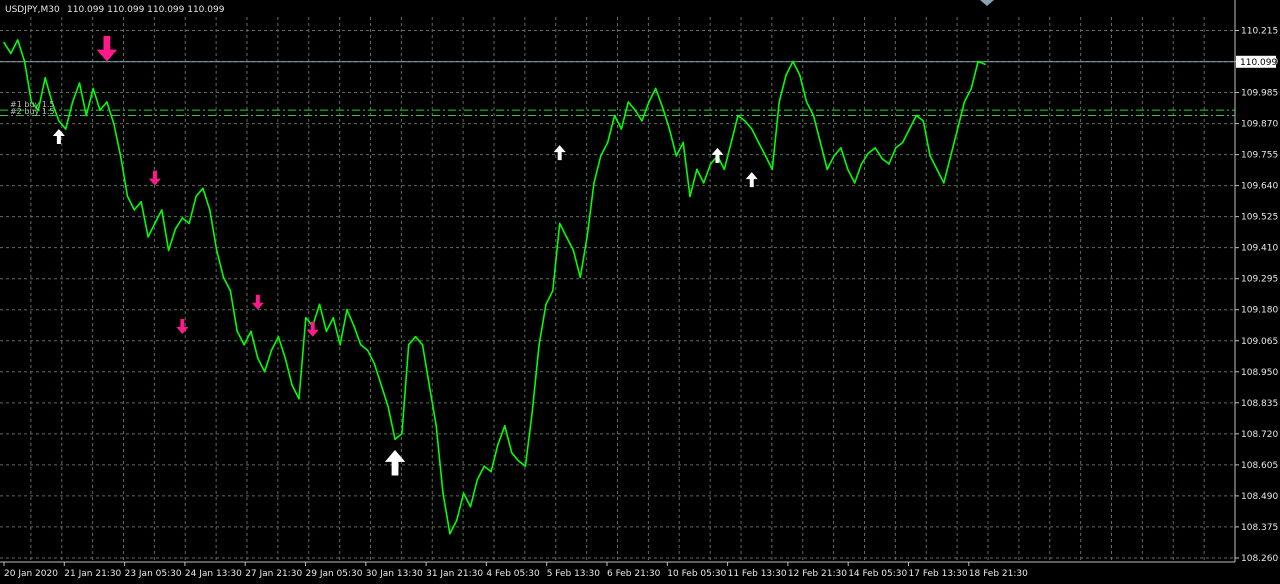  What do you see at coordinates (998, 574) in the screenshot?
I see `x-tick-label: 18 Feb 21:30` at bounding box center [998, 574].